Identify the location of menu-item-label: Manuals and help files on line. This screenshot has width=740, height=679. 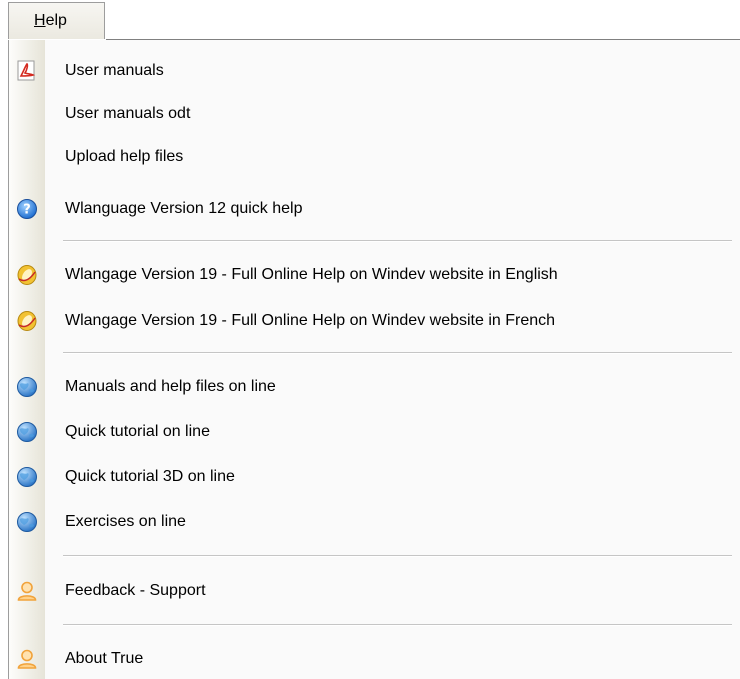
(170, 386).